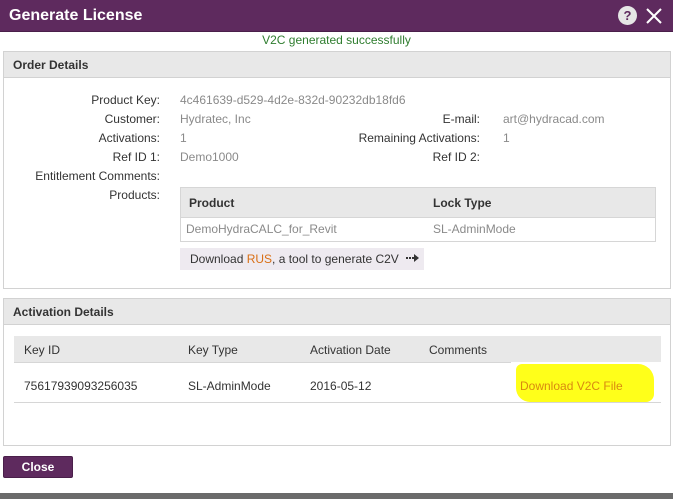  I want to click on product-column-header: Product, so click(212, 203).